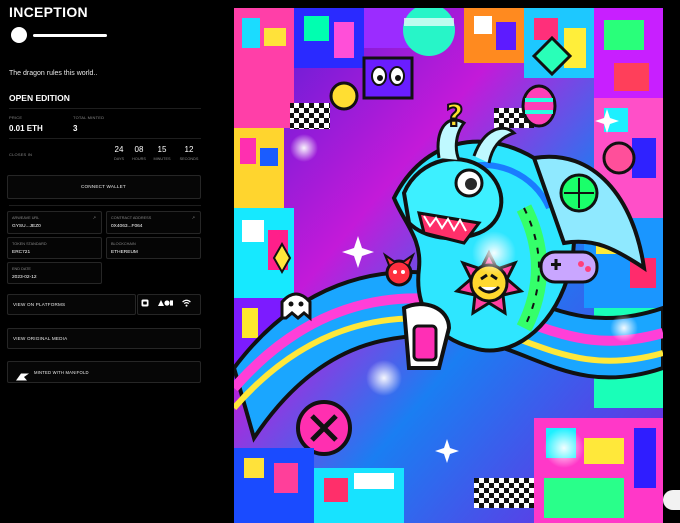 This screenshot has height=523, width=680. Describe the element at coordinates (139, 149) in the screenshot. I see `countdown-hours: 08` at that location.